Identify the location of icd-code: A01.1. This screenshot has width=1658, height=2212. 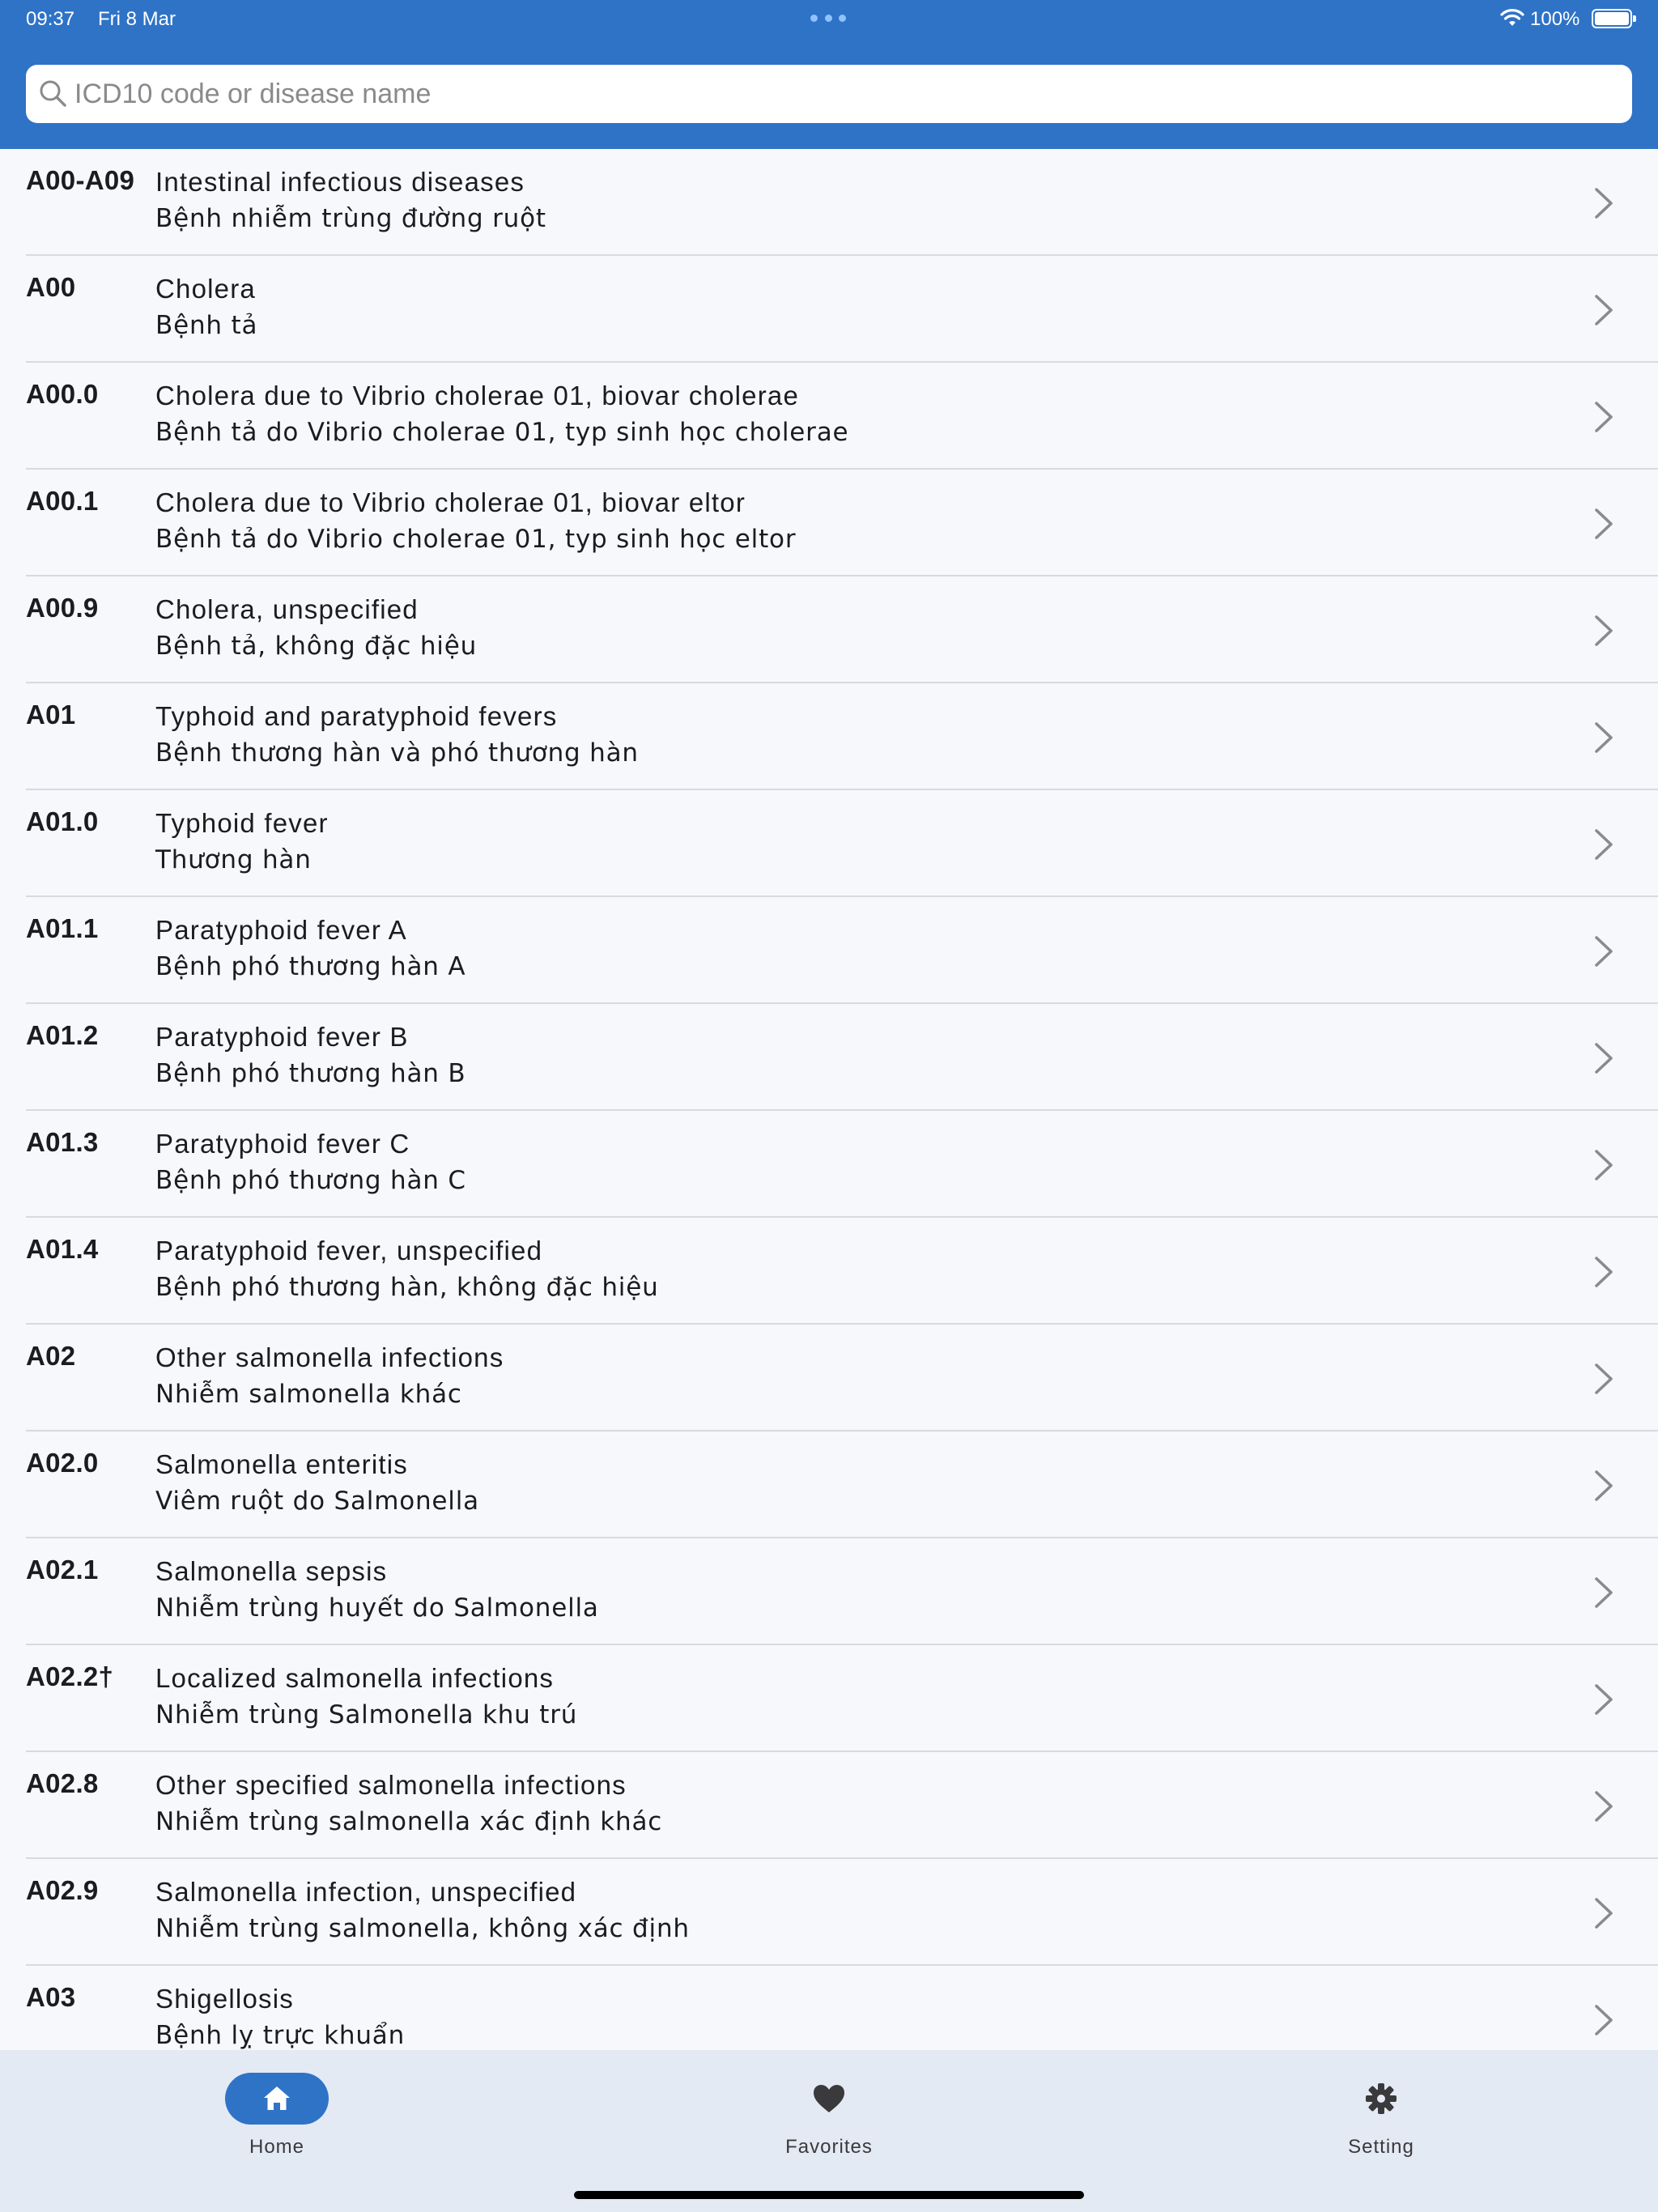
(62, 928).